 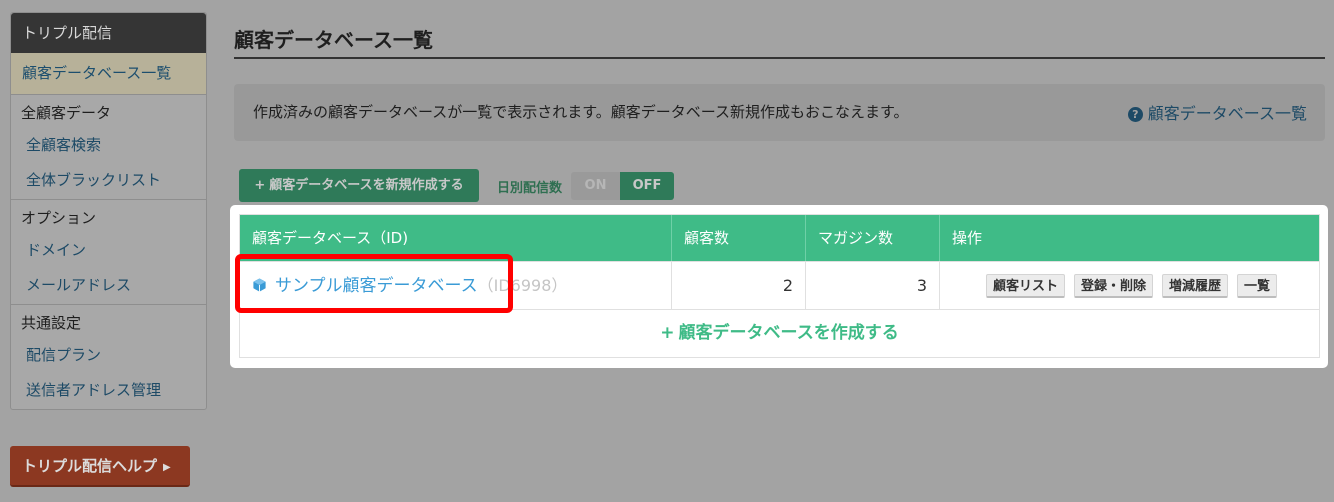 I want to click on sidebar-item-domain: ドメイン, so click(x=108, y=250).